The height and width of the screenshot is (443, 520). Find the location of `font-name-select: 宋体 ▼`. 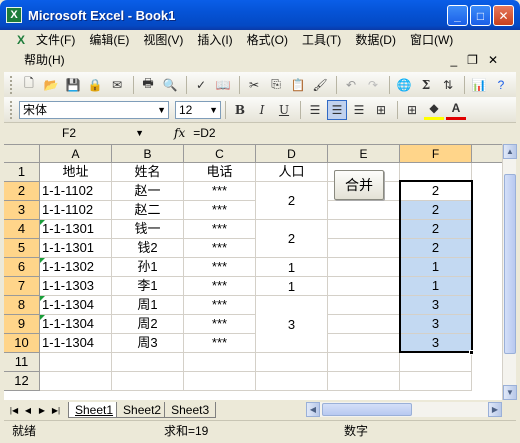

font-name-select: 宋体 ▼ is located at coordinates (94, 109).